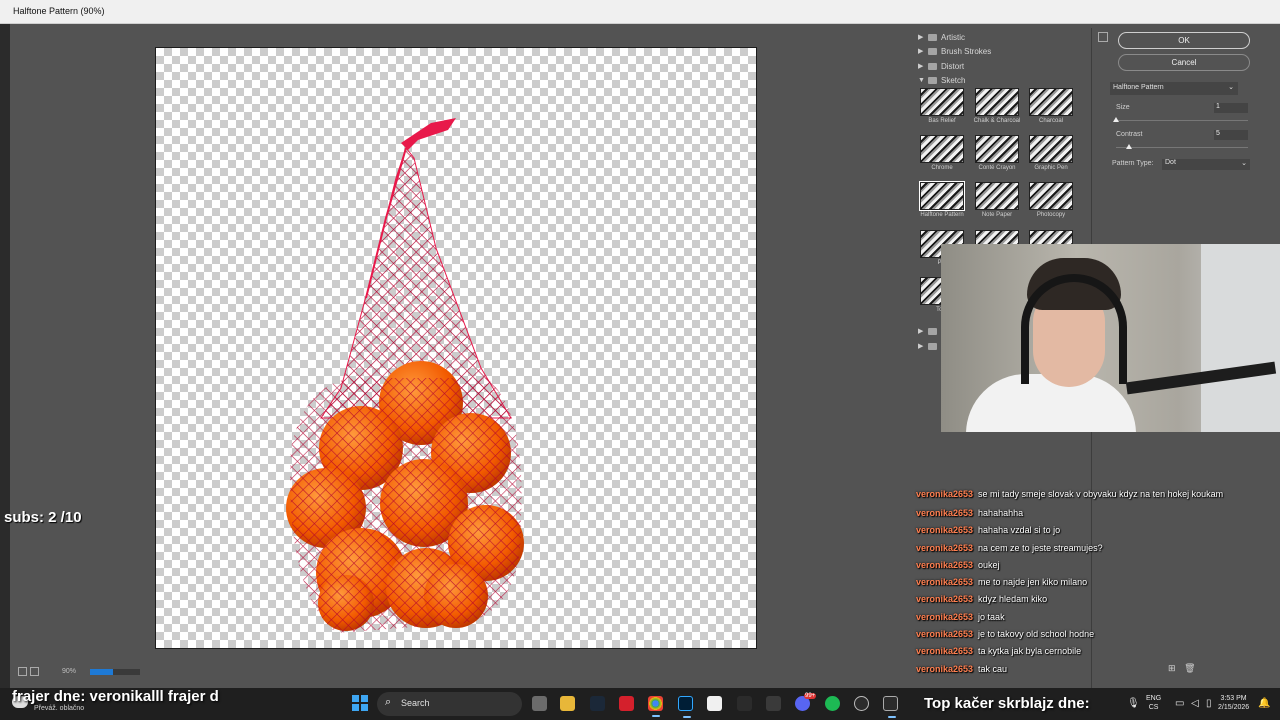 The height and width of the screenshot is (720, 1280). Describe the element at coordinates (1174, 88) in the screenshot. I see `filter-select: Halftone Pattern ⌄` at that location.